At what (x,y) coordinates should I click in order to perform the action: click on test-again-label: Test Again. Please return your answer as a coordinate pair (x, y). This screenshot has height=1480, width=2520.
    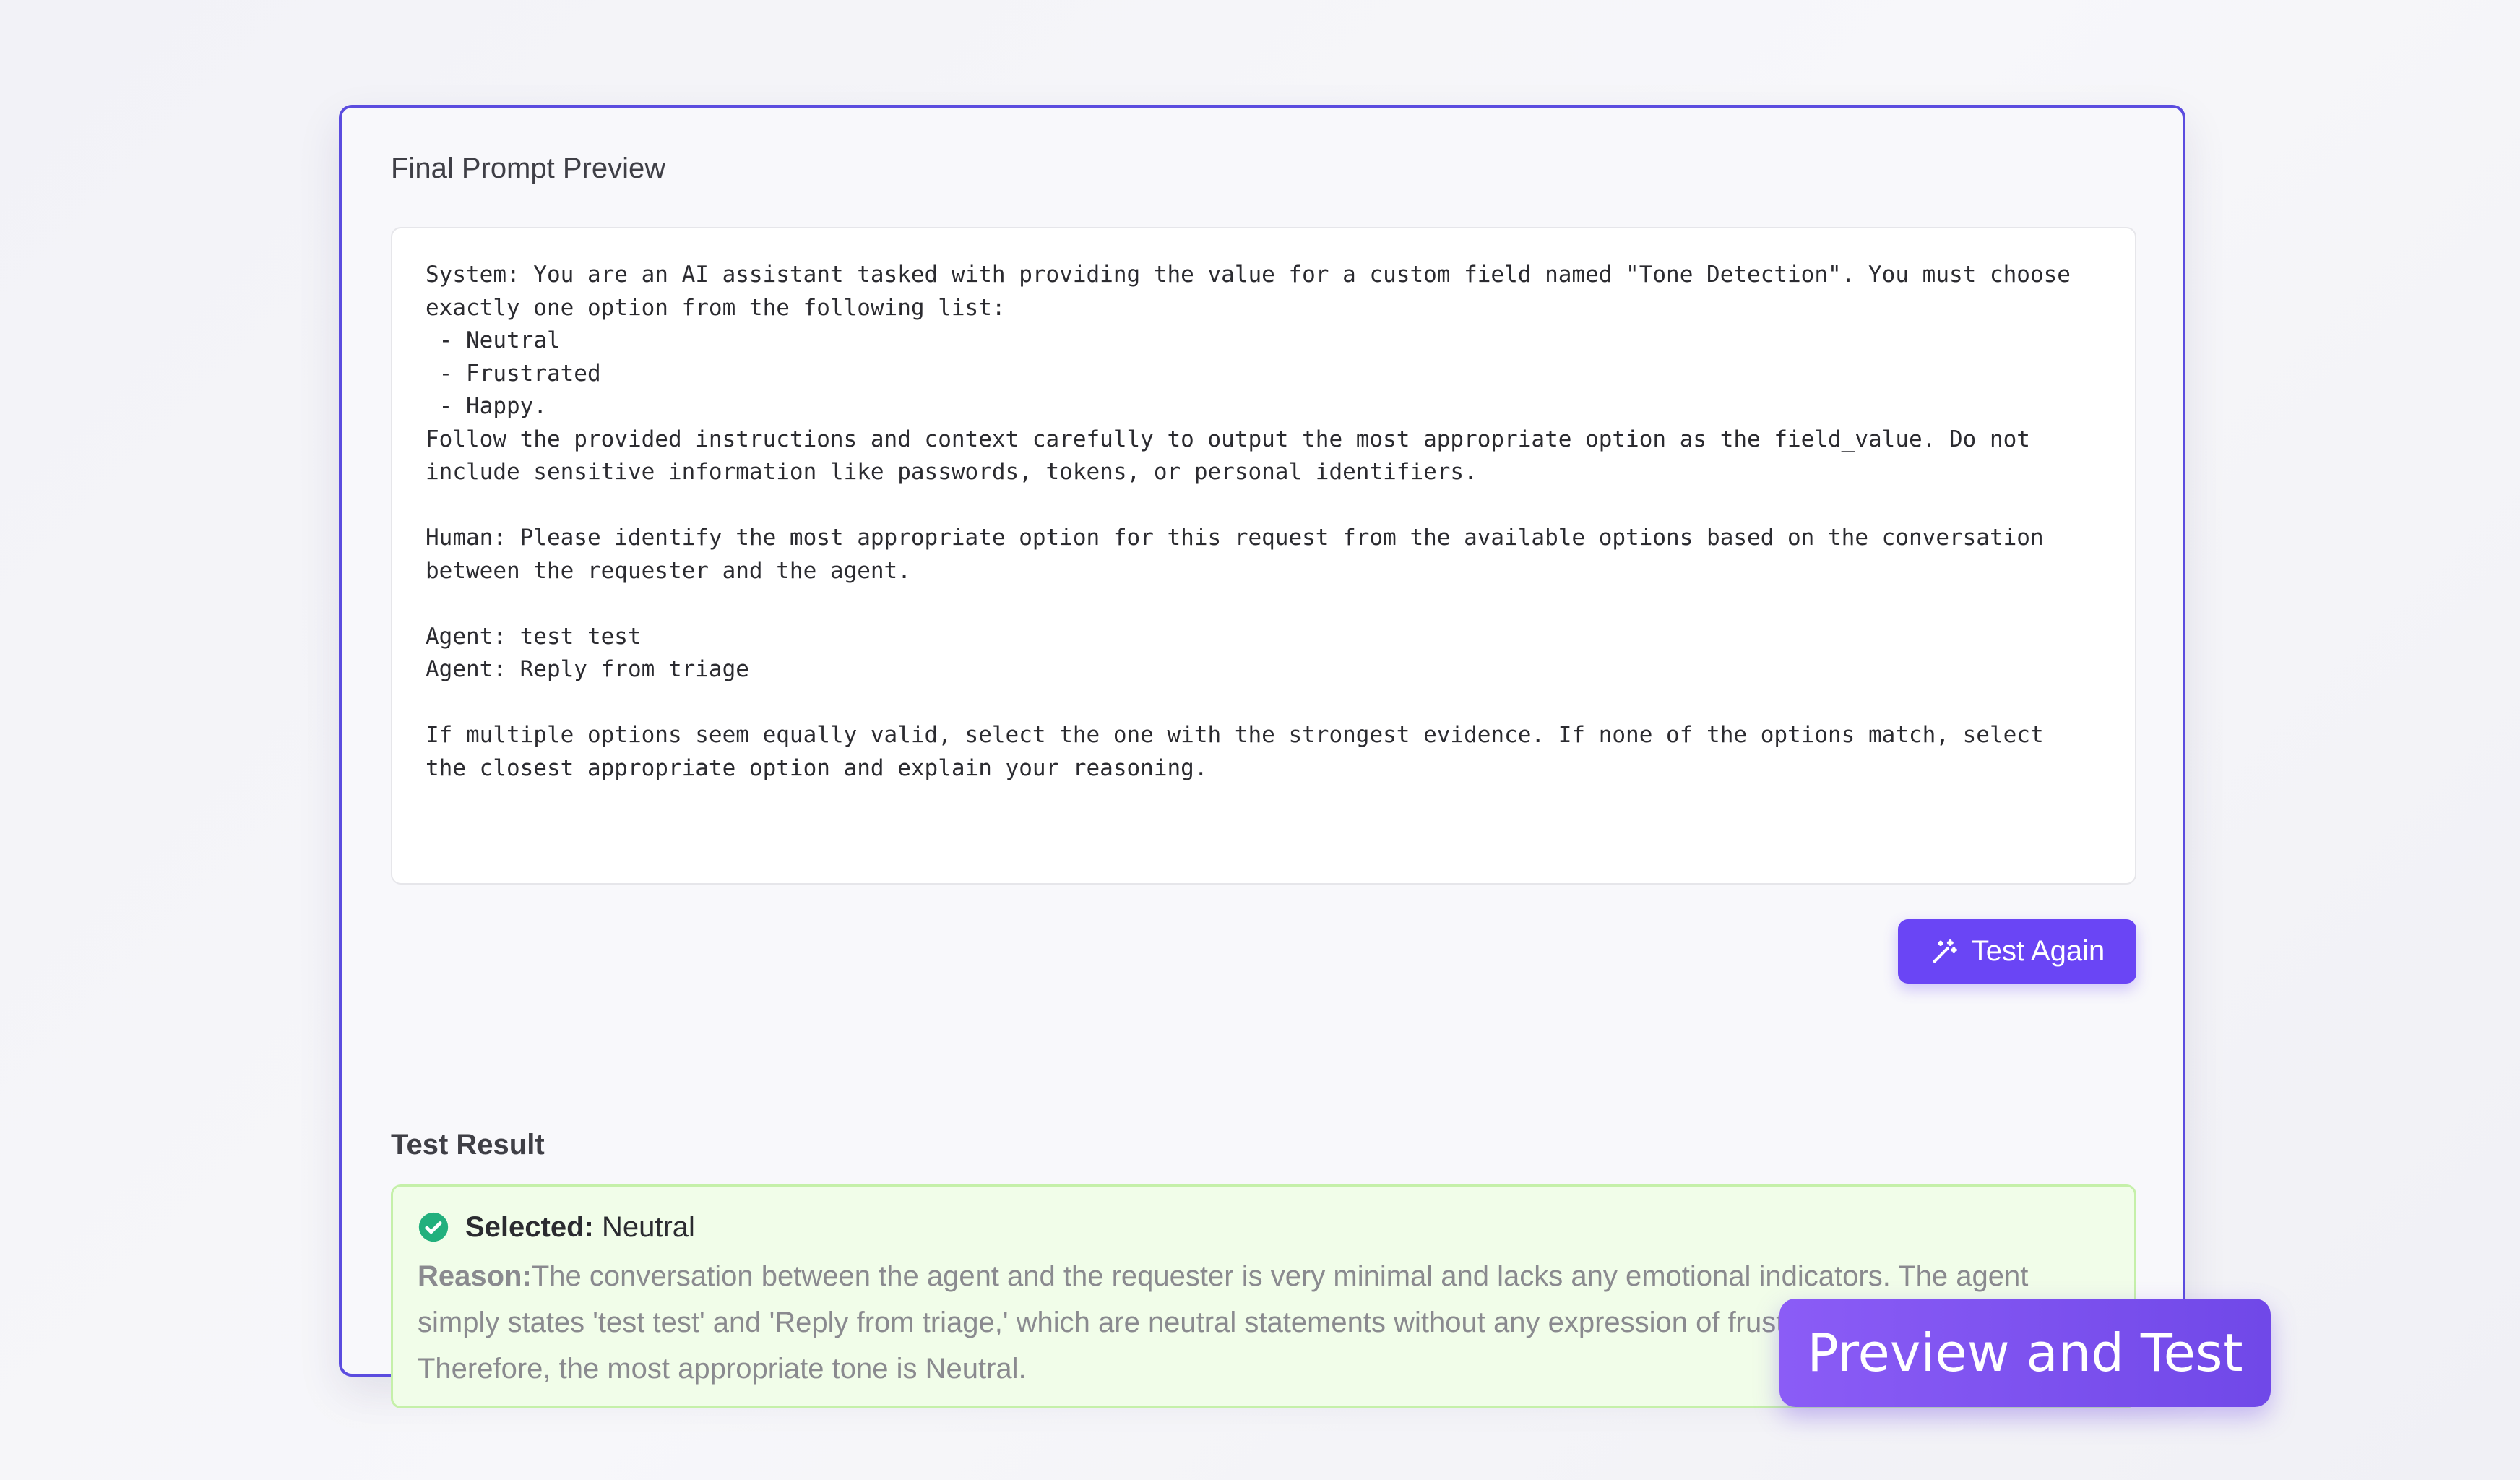
    Looking at the image, I should click on (2038, 951).